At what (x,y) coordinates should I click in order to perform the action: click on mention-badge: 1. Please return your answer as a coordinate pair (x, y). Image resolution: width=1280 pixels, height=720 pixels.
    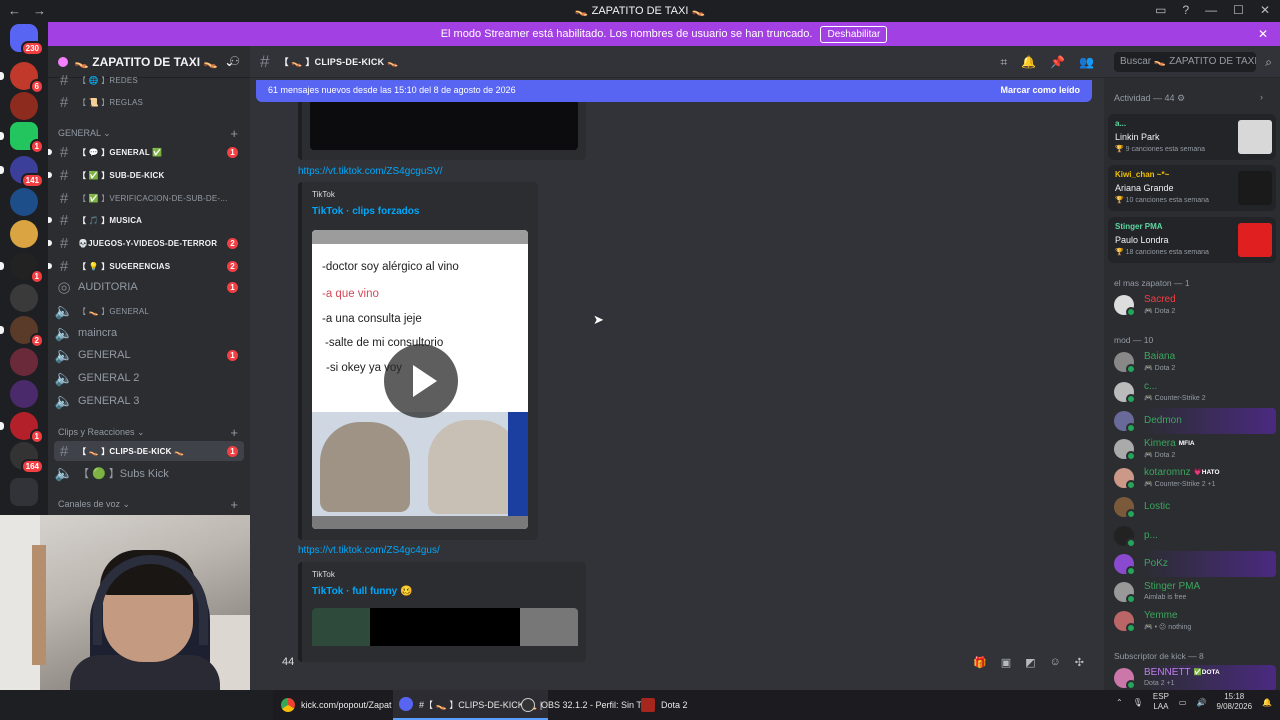
    Looking at the image, I should click on (232, 287).